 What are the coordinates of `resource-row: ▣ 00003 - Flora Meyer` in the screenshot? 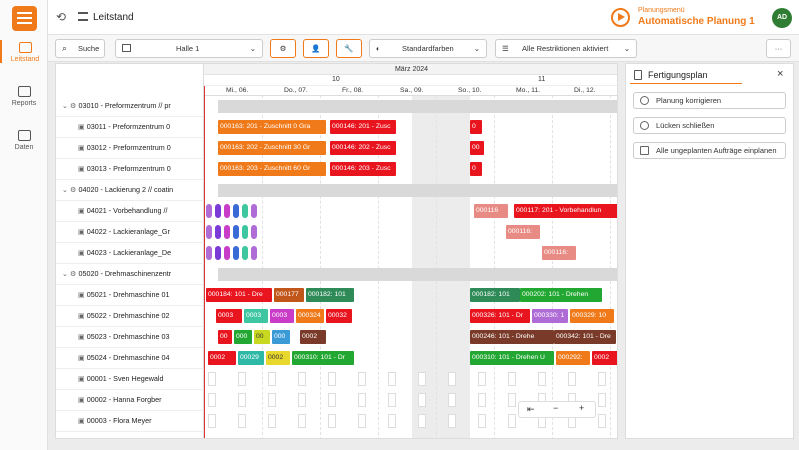 It's located at (130, 421).